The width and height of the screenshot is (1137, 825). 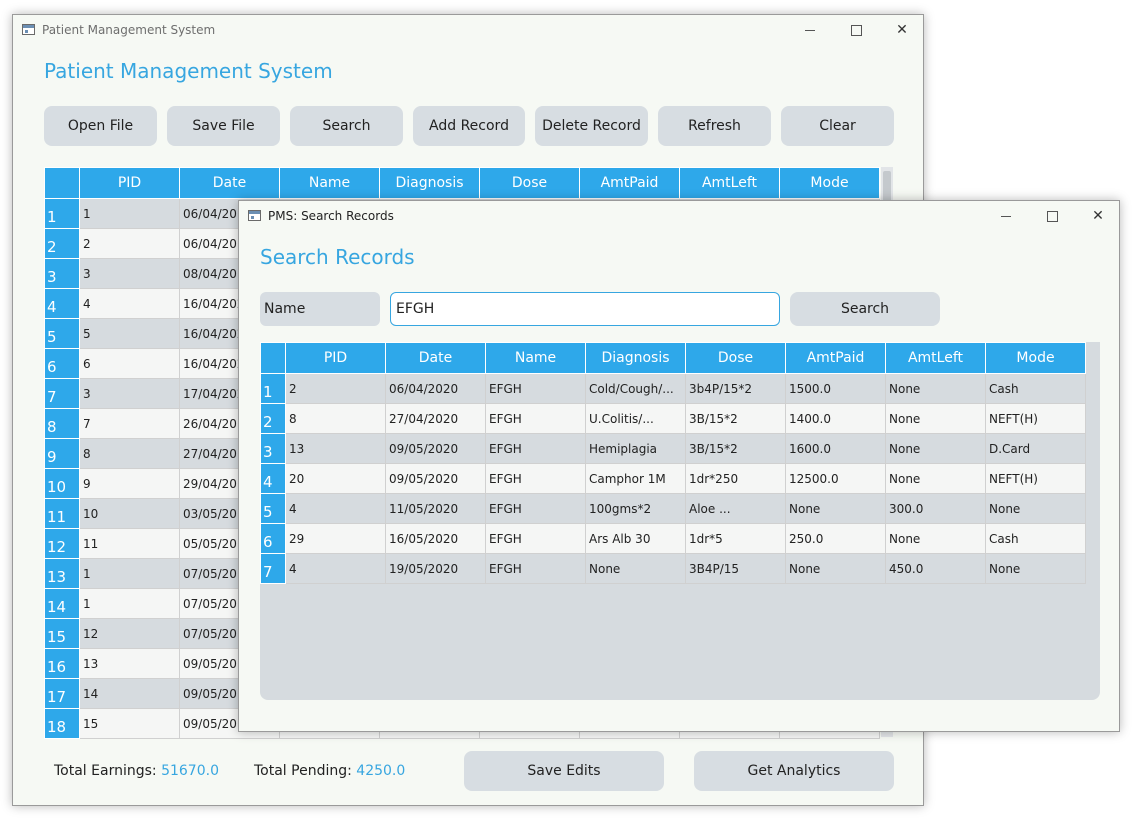 What do you see at coordinates (435, 388) in the screenshot?
I see `cell-date: 06/04/2020` at bounding box center [435, 388].